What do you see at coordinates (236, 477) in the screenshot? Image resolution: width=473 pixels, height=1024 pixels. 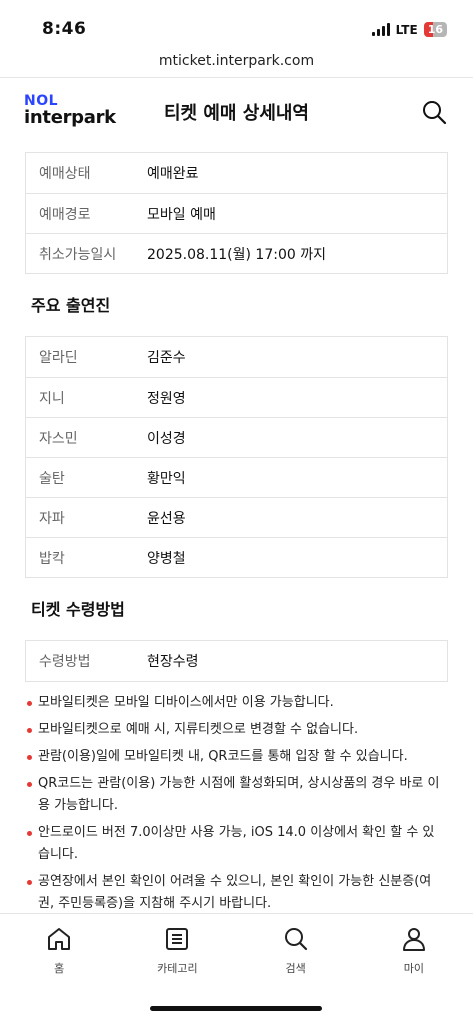 I see `cast-row: 술탄 황만익` at bounding box center [236, 477].